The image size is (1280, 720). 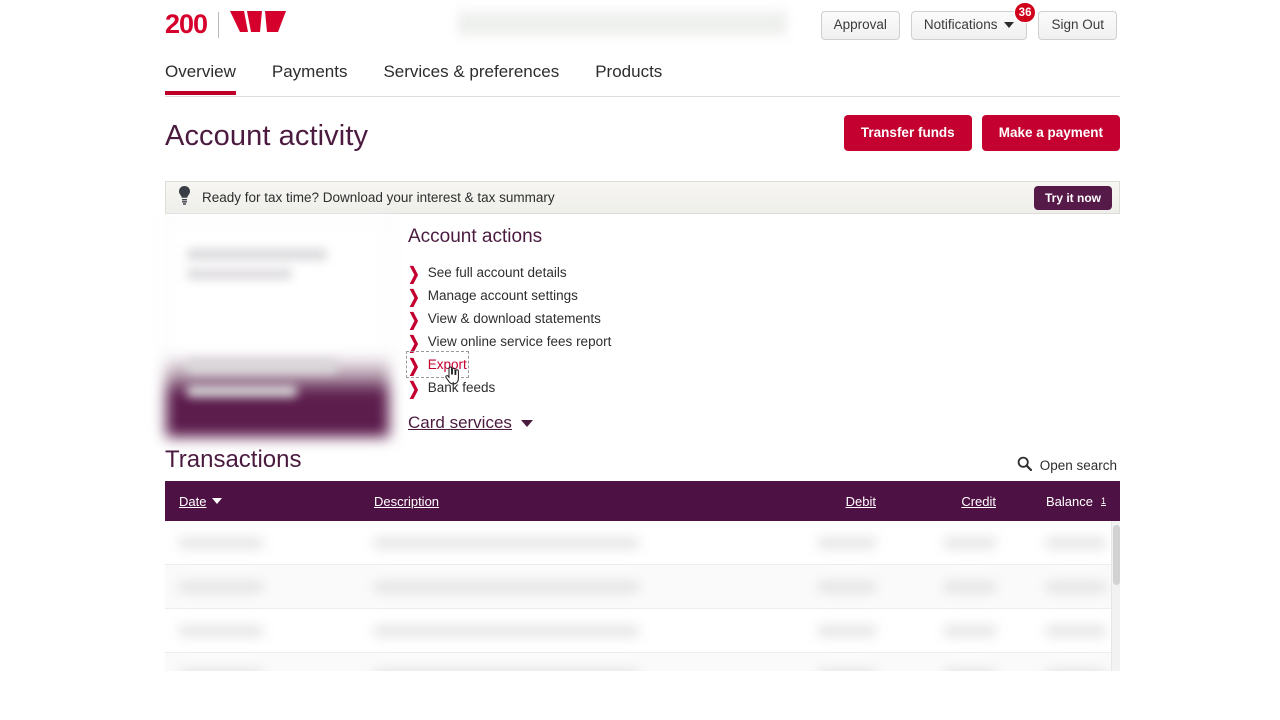 What do you see at coordinates (936, 501) in the screenshot?
I see `column-header-credit: Credit` at bounding box center [936, 501].